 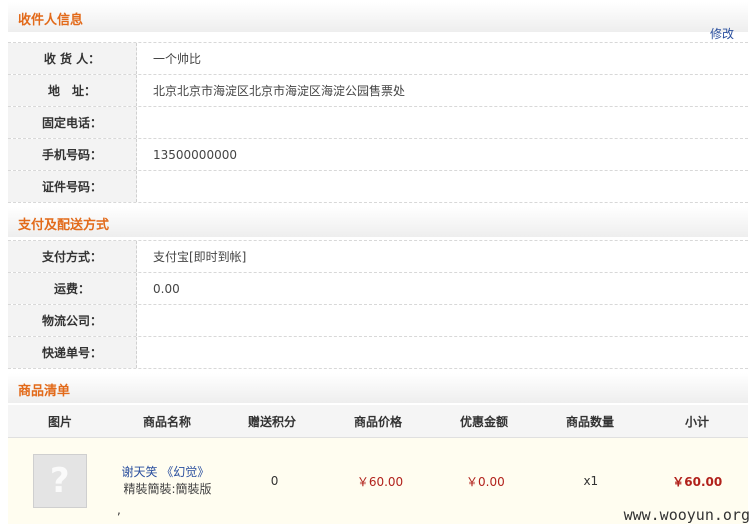 I want to click on product-subtotal: ￥60.00, so click(x=697, y=481).